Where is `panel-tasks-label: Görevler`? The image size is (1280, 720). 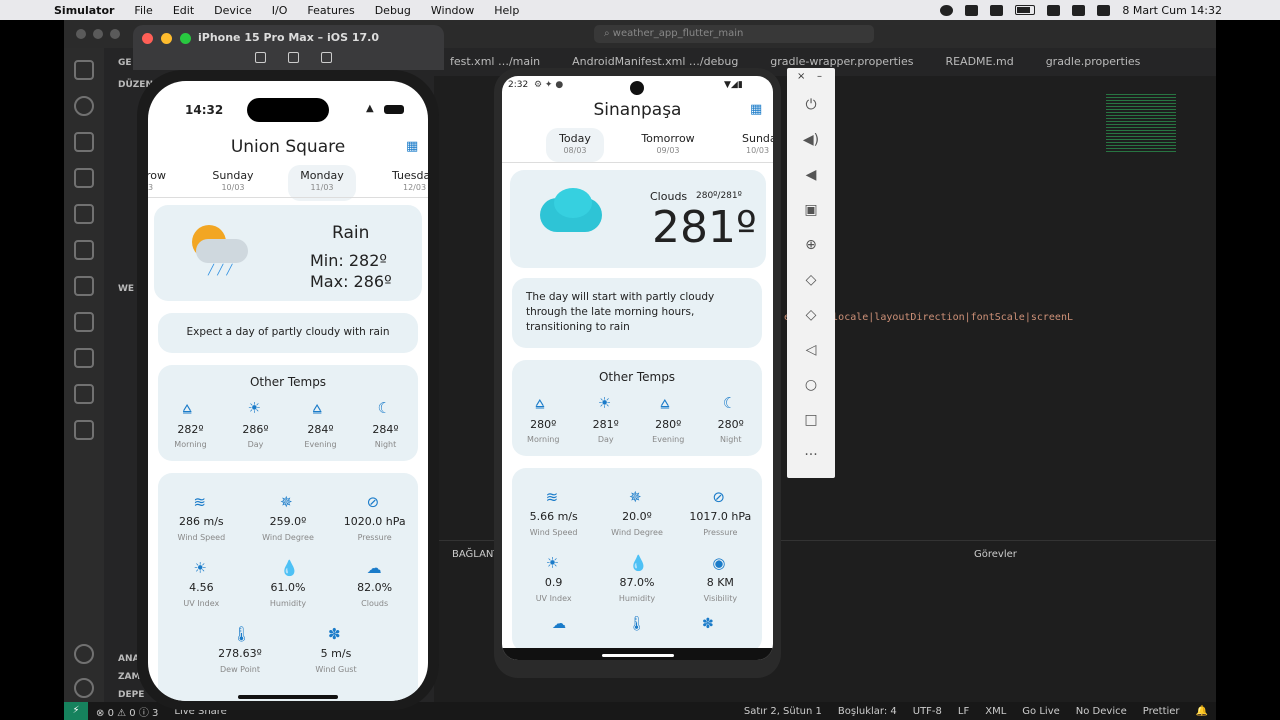 panel-tasks-label: Görevler is located at coordinates (995, 554).